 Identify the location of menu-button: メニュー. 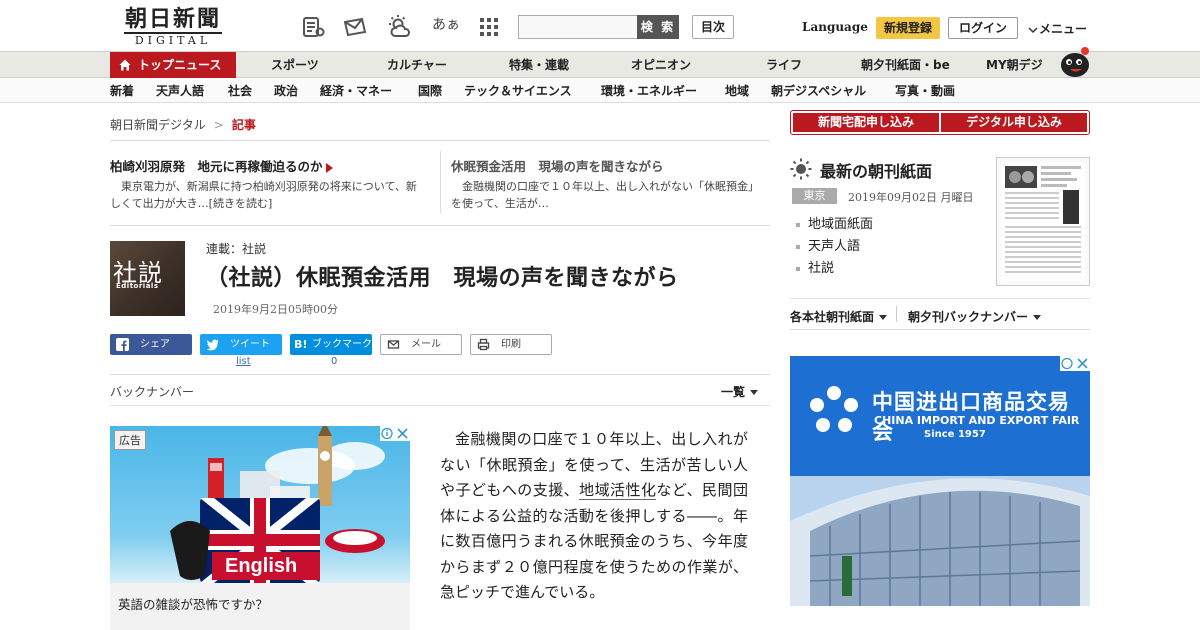
(1057, 28).